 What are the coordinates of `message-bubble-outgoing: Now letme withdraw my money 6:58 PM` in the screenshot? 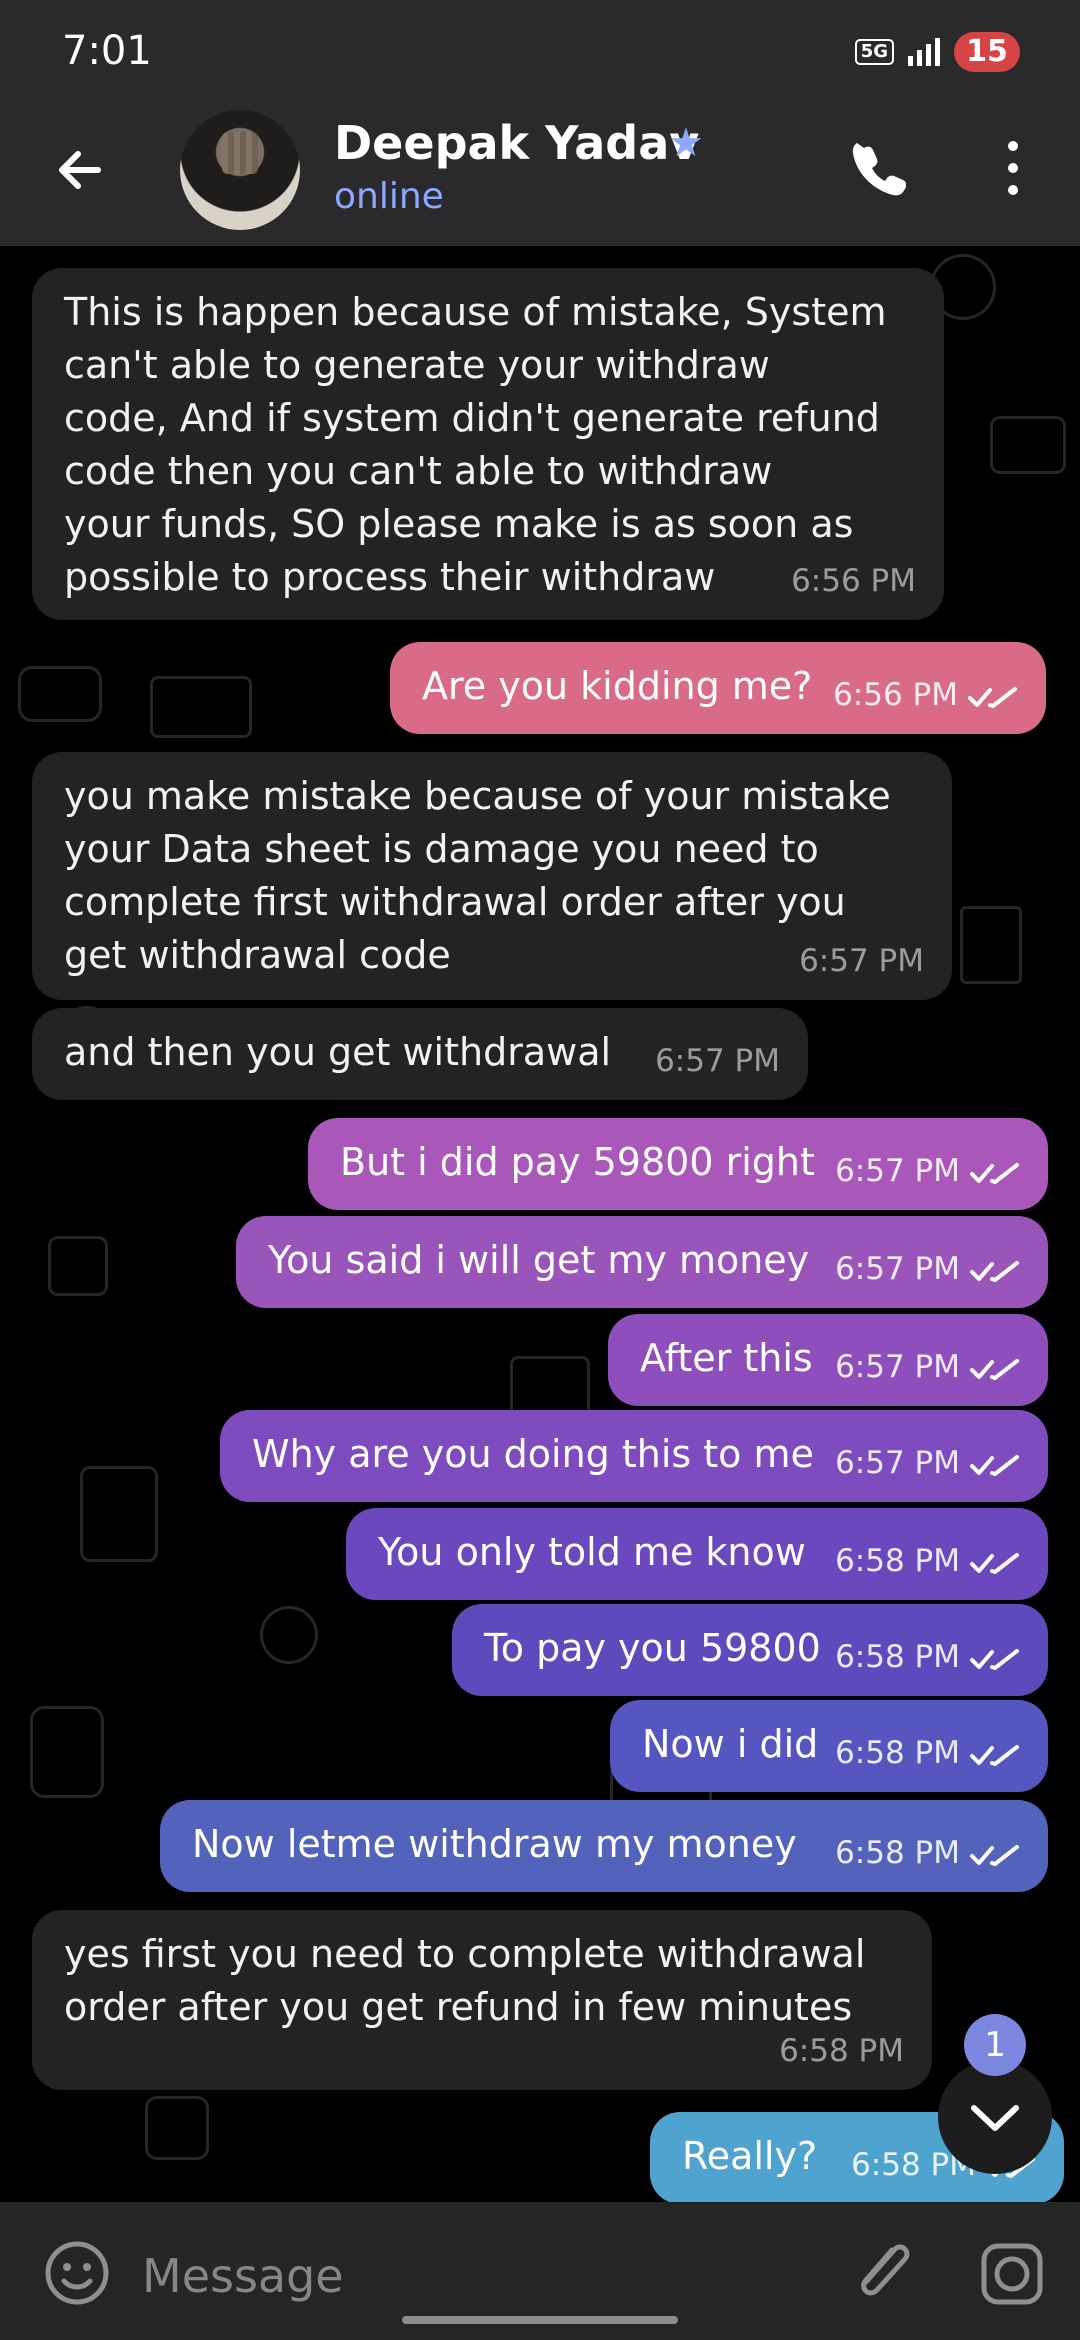 It's located at (604, 1846).